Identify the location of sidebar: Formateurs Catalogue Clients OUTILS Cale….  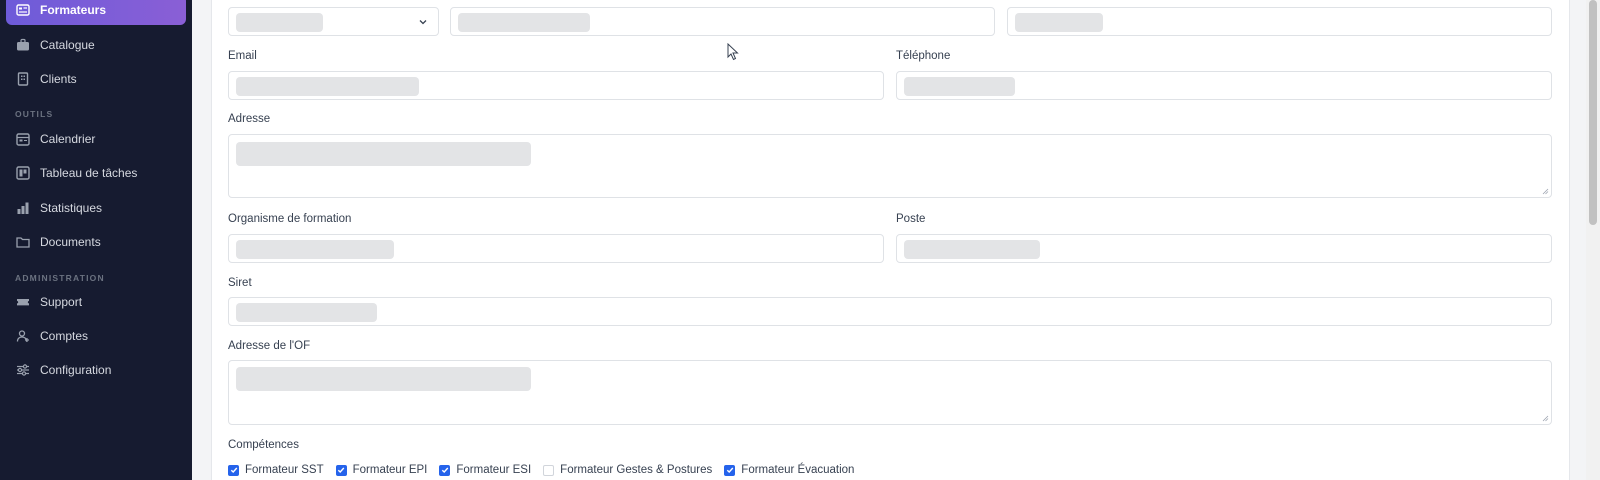
(96, 240).